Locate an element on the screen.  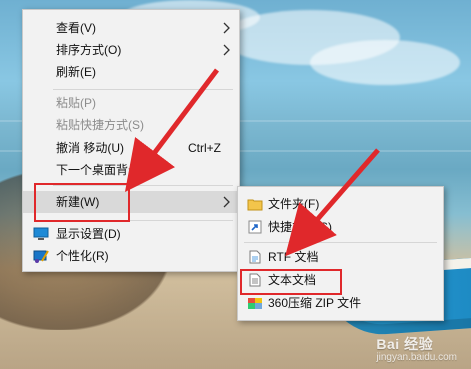
zip-archive-icon is located at coordinates (255, 303).